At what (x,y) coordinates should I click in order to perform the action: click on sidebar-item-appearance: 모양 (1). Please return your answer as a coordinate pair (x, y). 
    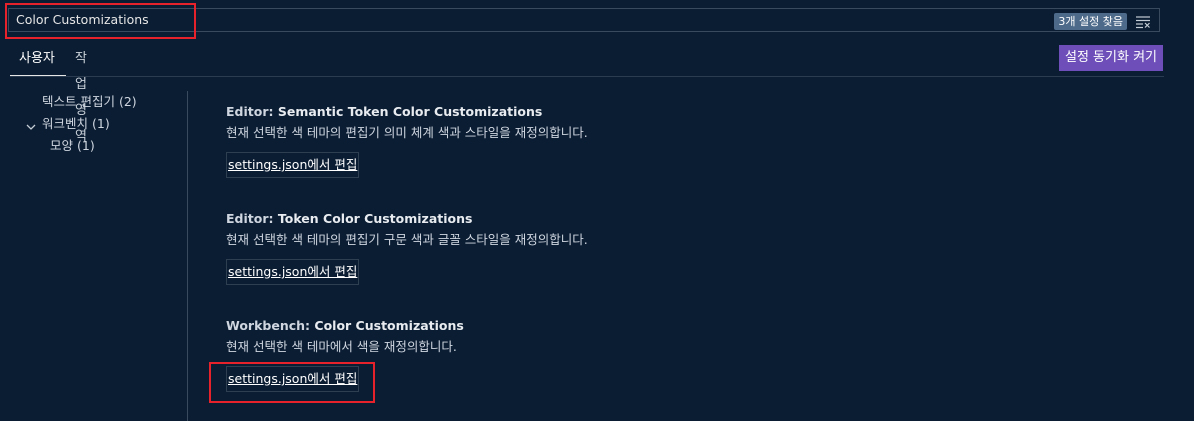
    Looking at the image, I should click on (72, 146).